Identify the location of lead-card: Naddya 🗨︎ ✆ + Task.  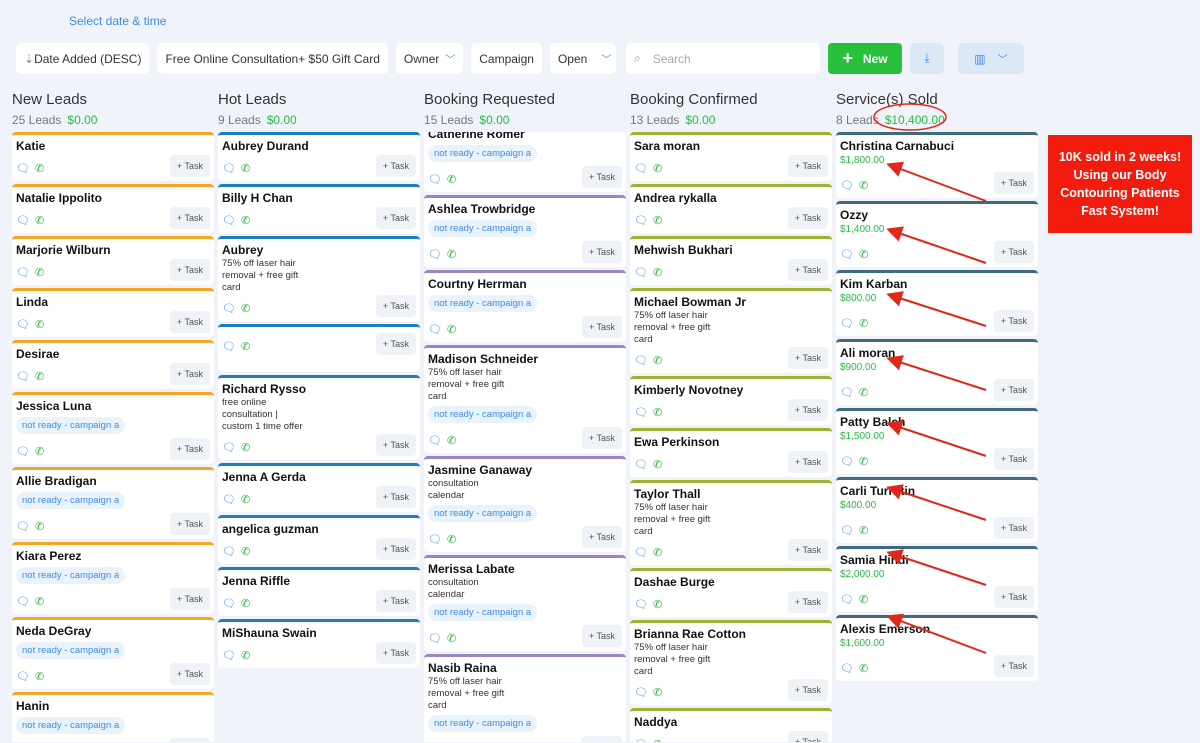
(731, 725).